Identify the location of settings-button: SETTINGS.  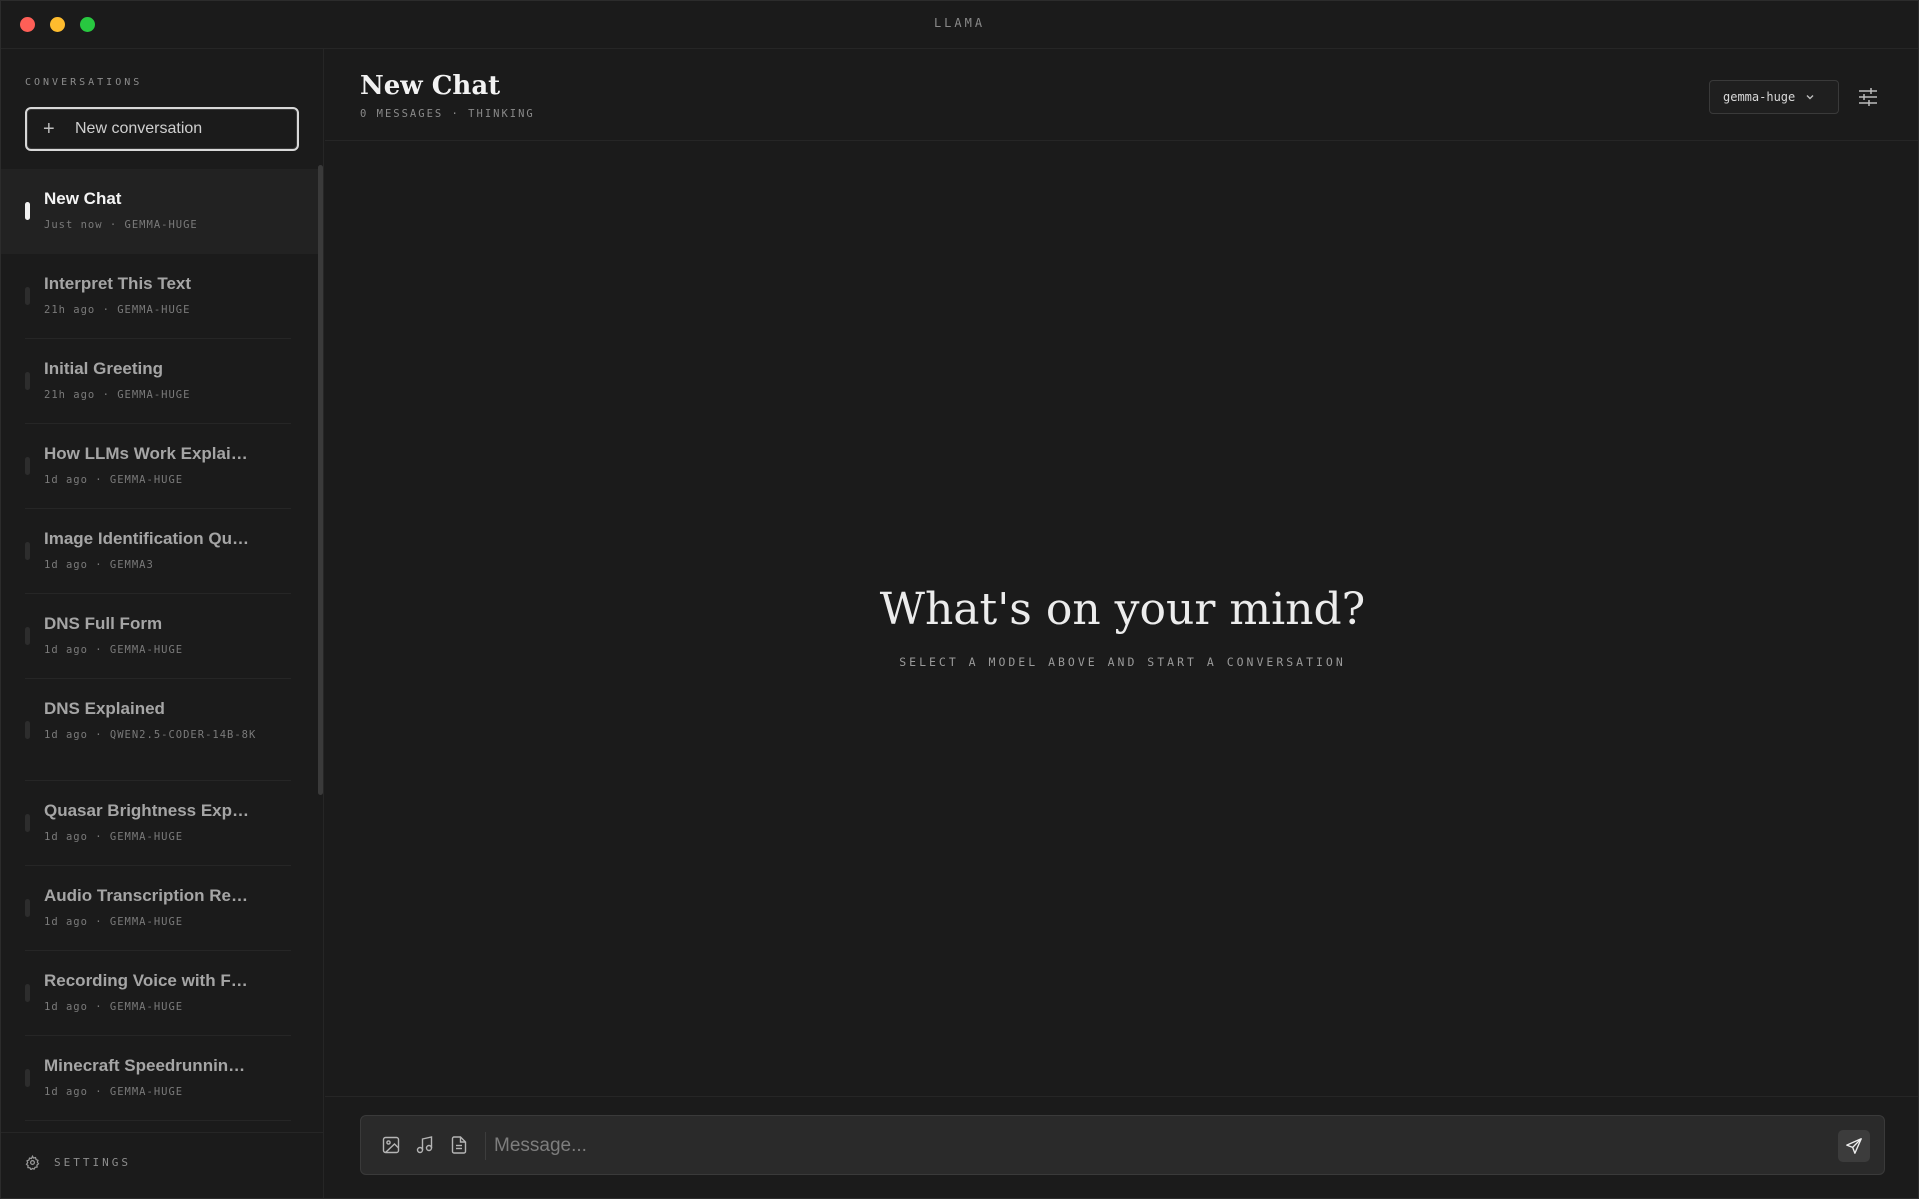
(78, 1162).